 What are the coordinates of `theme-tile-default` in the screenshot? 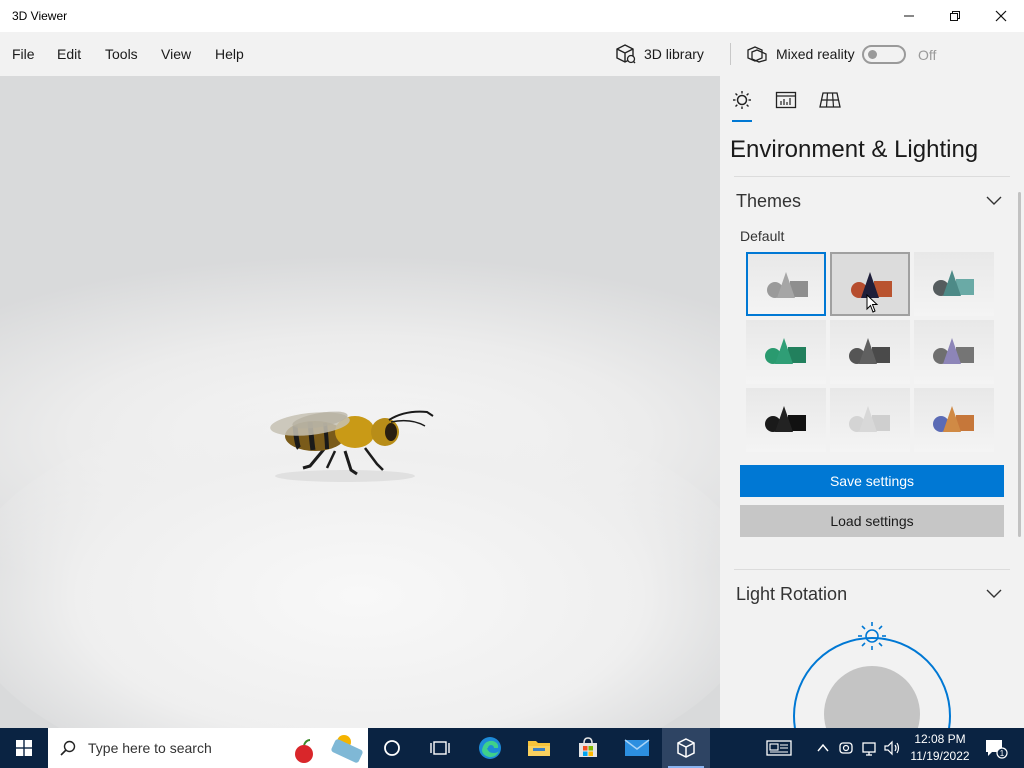 It's located at (786, 284).